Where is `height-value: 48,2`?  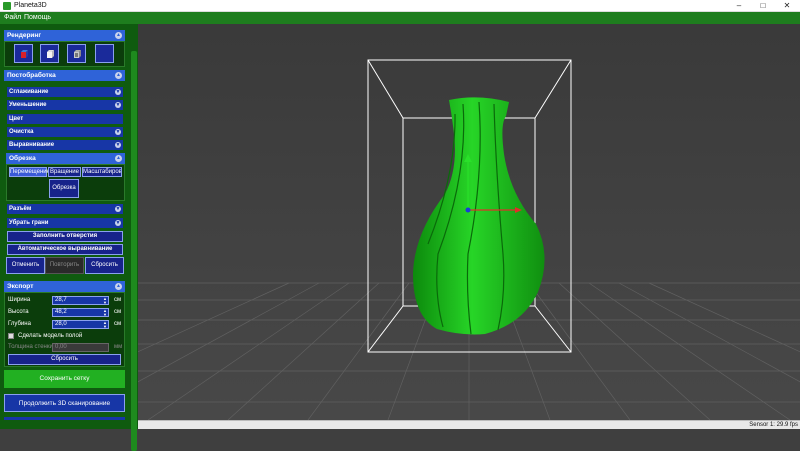
height-value: 48,2 is located at coordinates (61, 312).